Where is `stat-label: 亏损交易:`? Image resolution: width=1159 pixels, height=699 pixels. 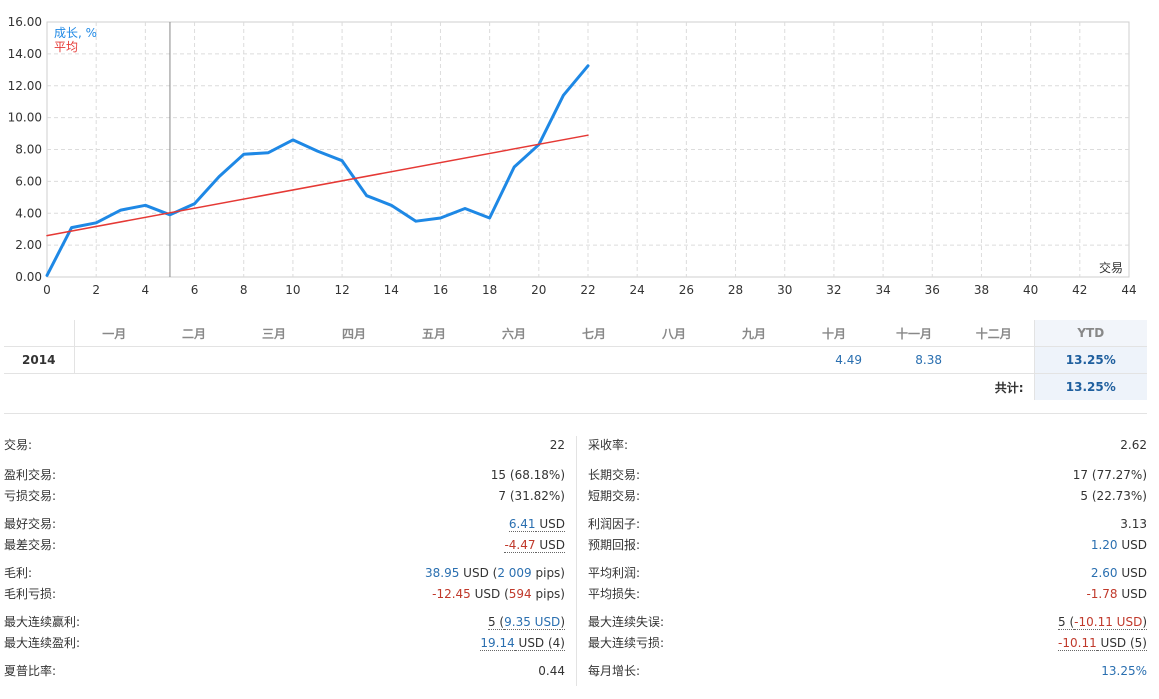 stat-label: 亏损交易: is located at coordinates (30, 496).